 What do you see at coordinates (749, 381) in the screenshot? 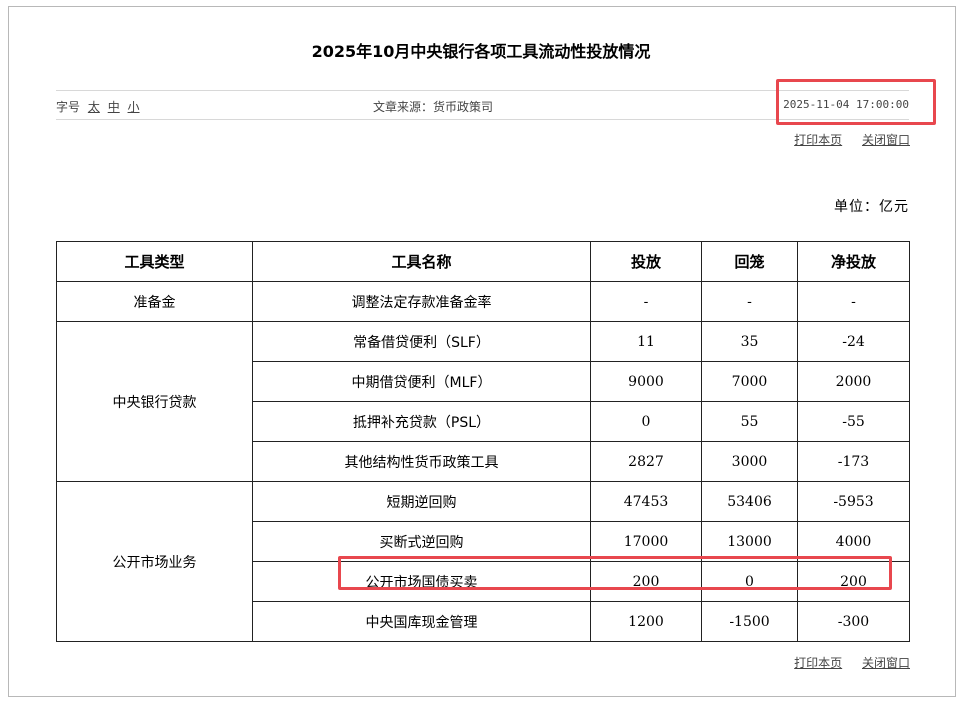
I see `withdraw-cell: 7000` at bounding box center [749, 381].